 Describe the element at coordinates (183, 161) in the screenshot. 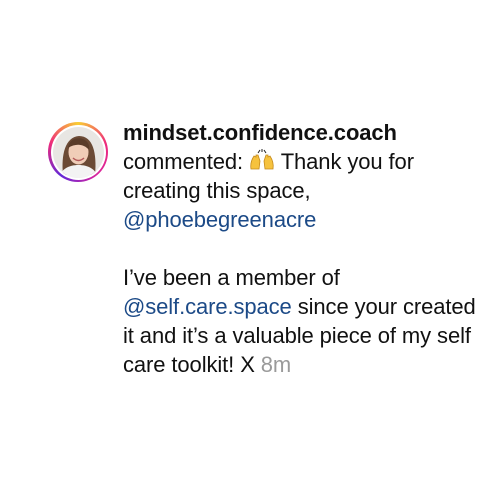

I see `action-text: commented:` at that location.